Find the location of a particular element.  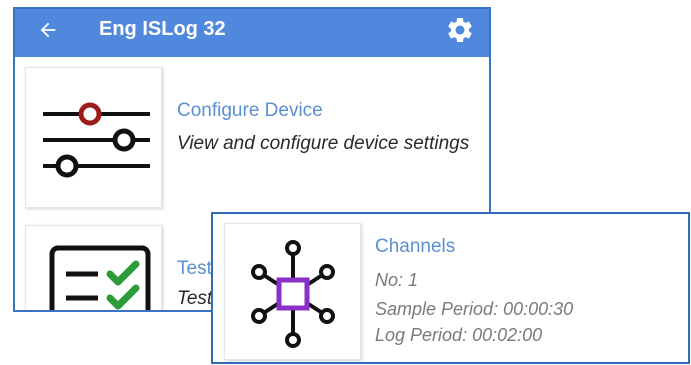

test-subtitle: Test is located at coordinates (195, 298).